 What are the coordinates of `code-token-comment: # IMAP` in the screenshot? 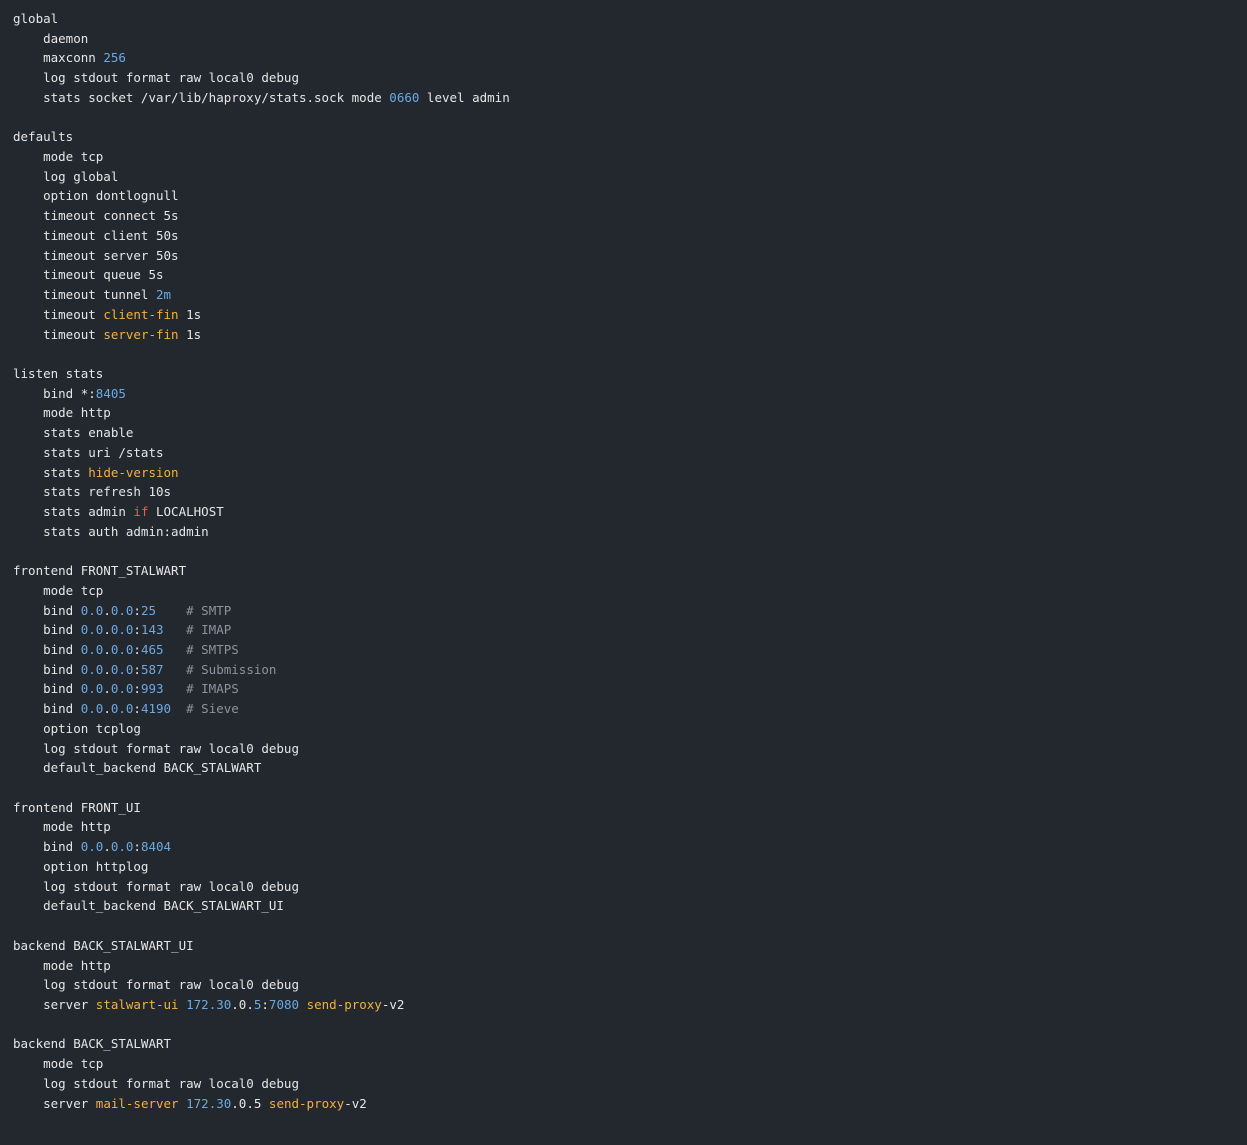 It's located at (209, 630).